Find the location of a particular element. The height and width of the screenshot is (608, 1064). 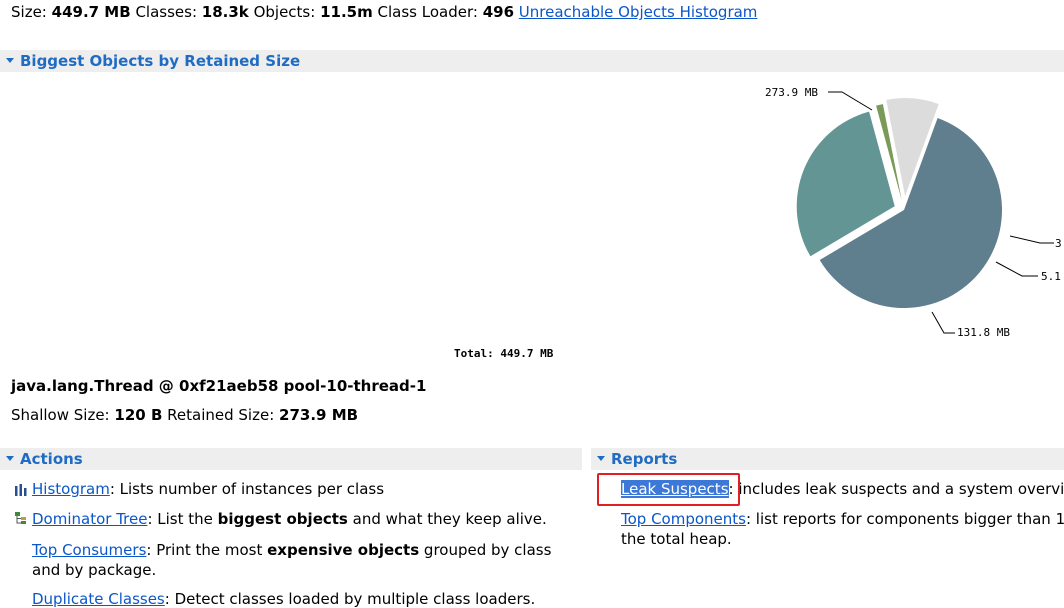

actions-header: Actions is located at coordinates (291, 459).